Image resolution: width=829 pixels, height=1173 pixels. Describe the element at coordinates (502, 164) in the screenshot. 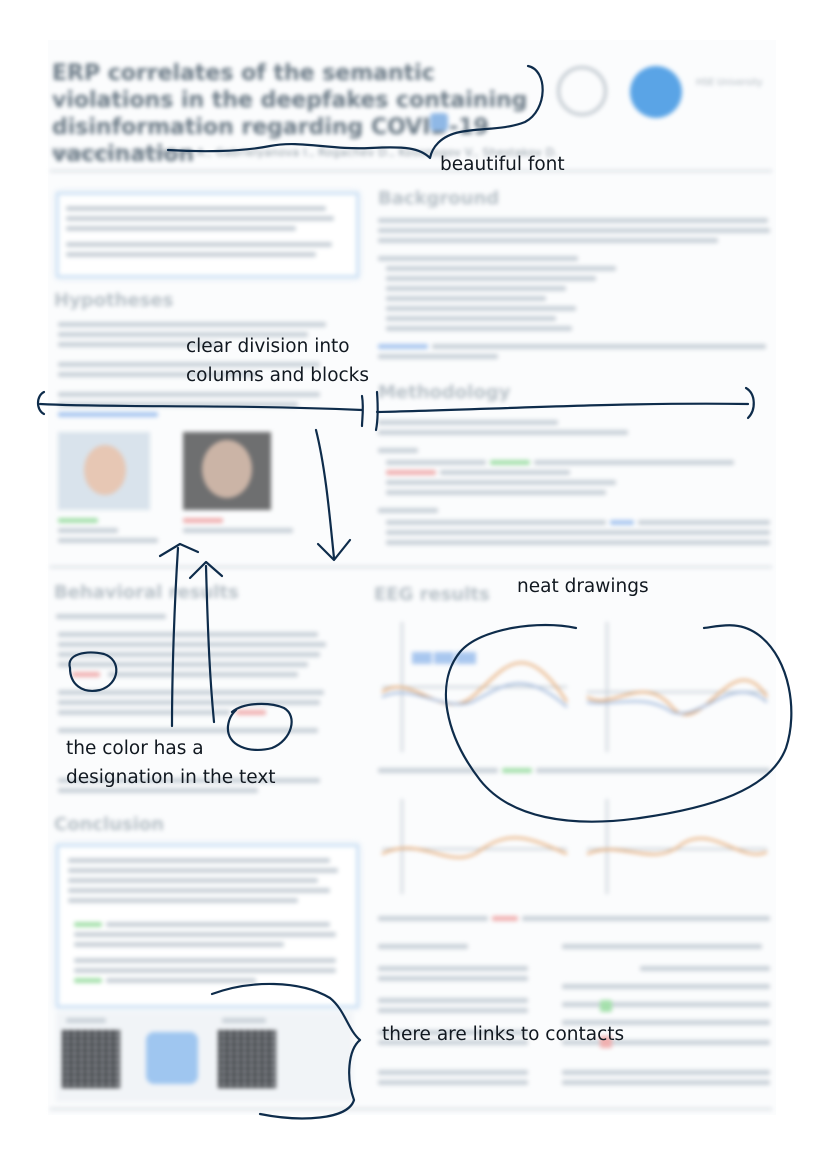

I see `annotation-font: beautiful font` at that location.